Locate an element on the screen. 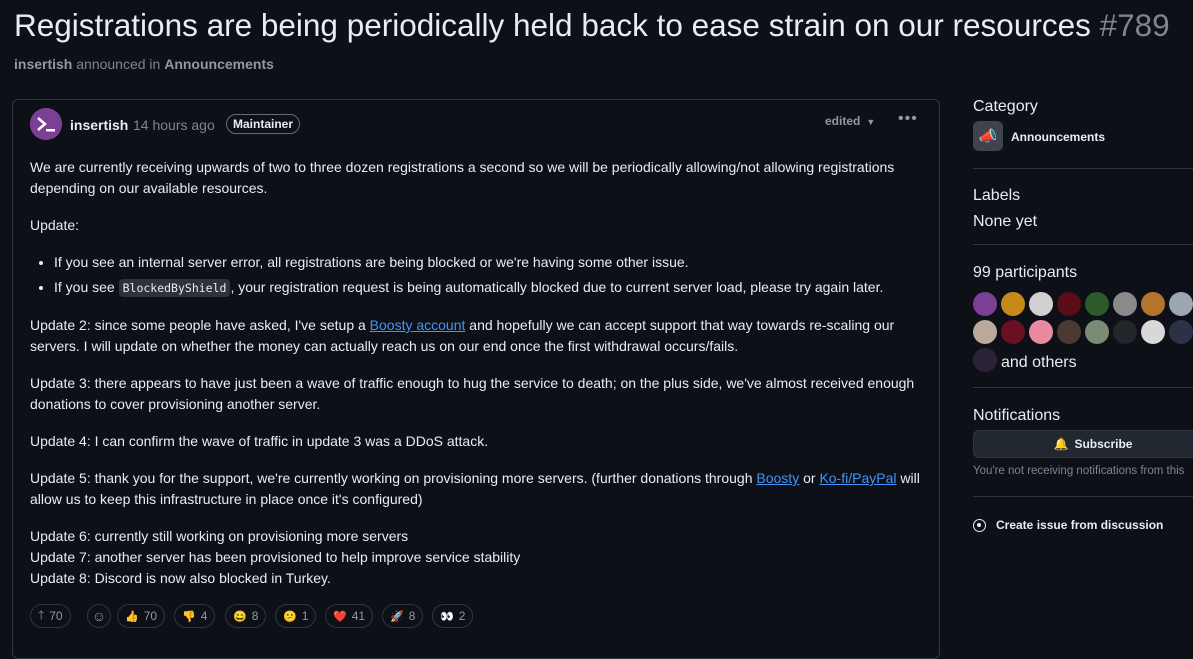 Image resolution: width=1193 pixels, height=659 pixels. reaction-eyes: 👀 2 is located at coordinates (453, 616).